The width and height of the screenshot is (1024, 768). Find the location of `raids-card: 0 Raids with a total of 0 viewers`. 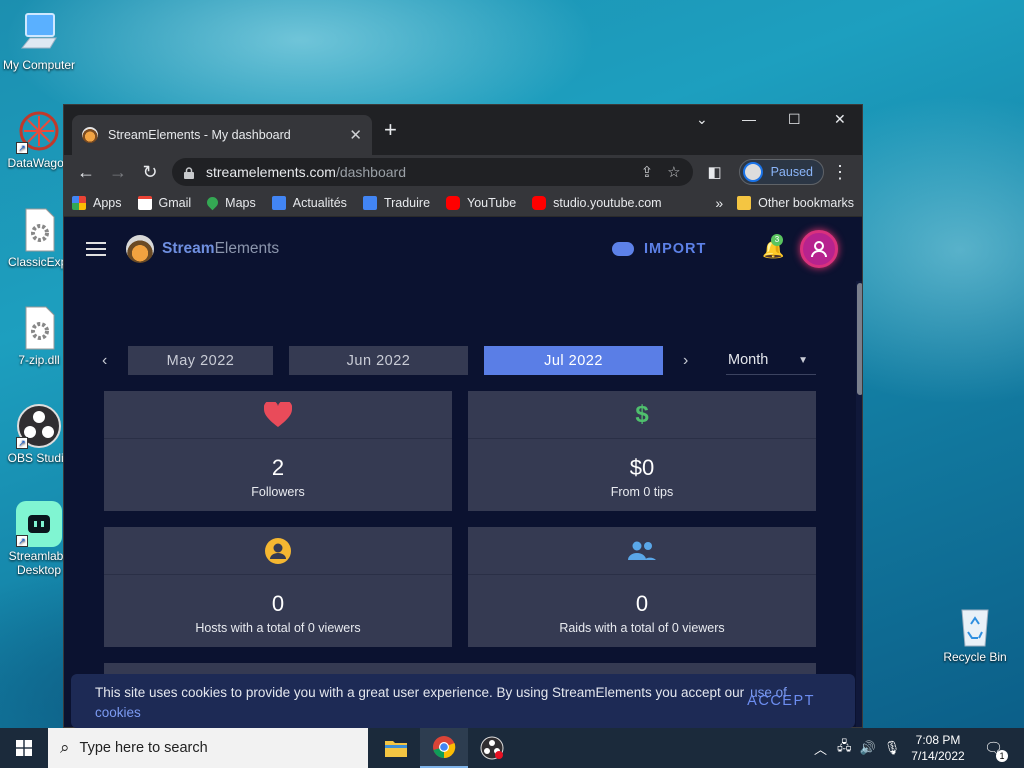

raids-card: 0 Raids with a total of 0 viewers is located at coordinates (642, 587).